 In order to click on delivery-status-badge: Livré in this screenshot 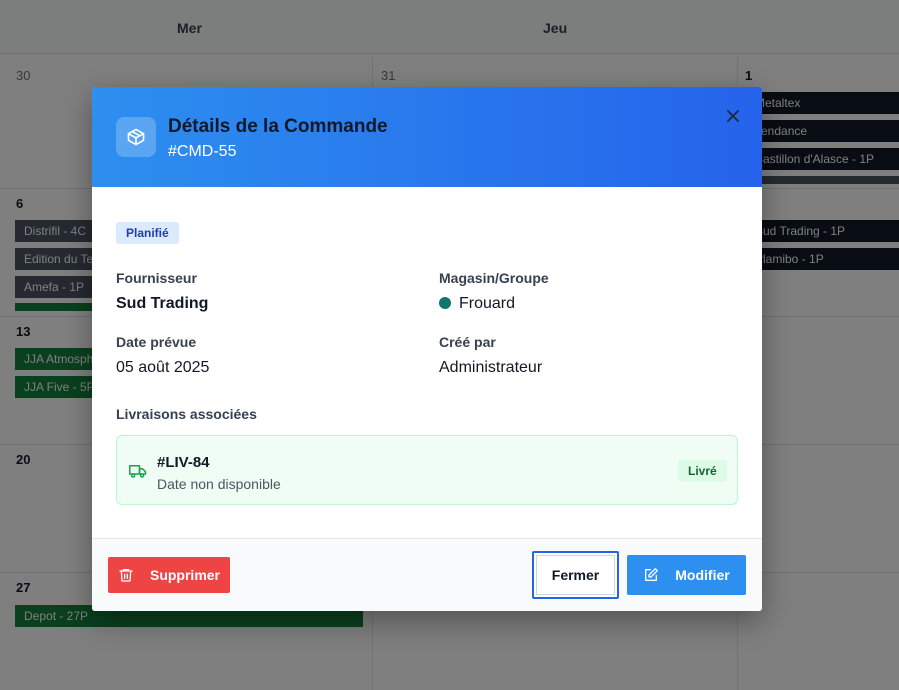, I will do `click(702, 471)`.